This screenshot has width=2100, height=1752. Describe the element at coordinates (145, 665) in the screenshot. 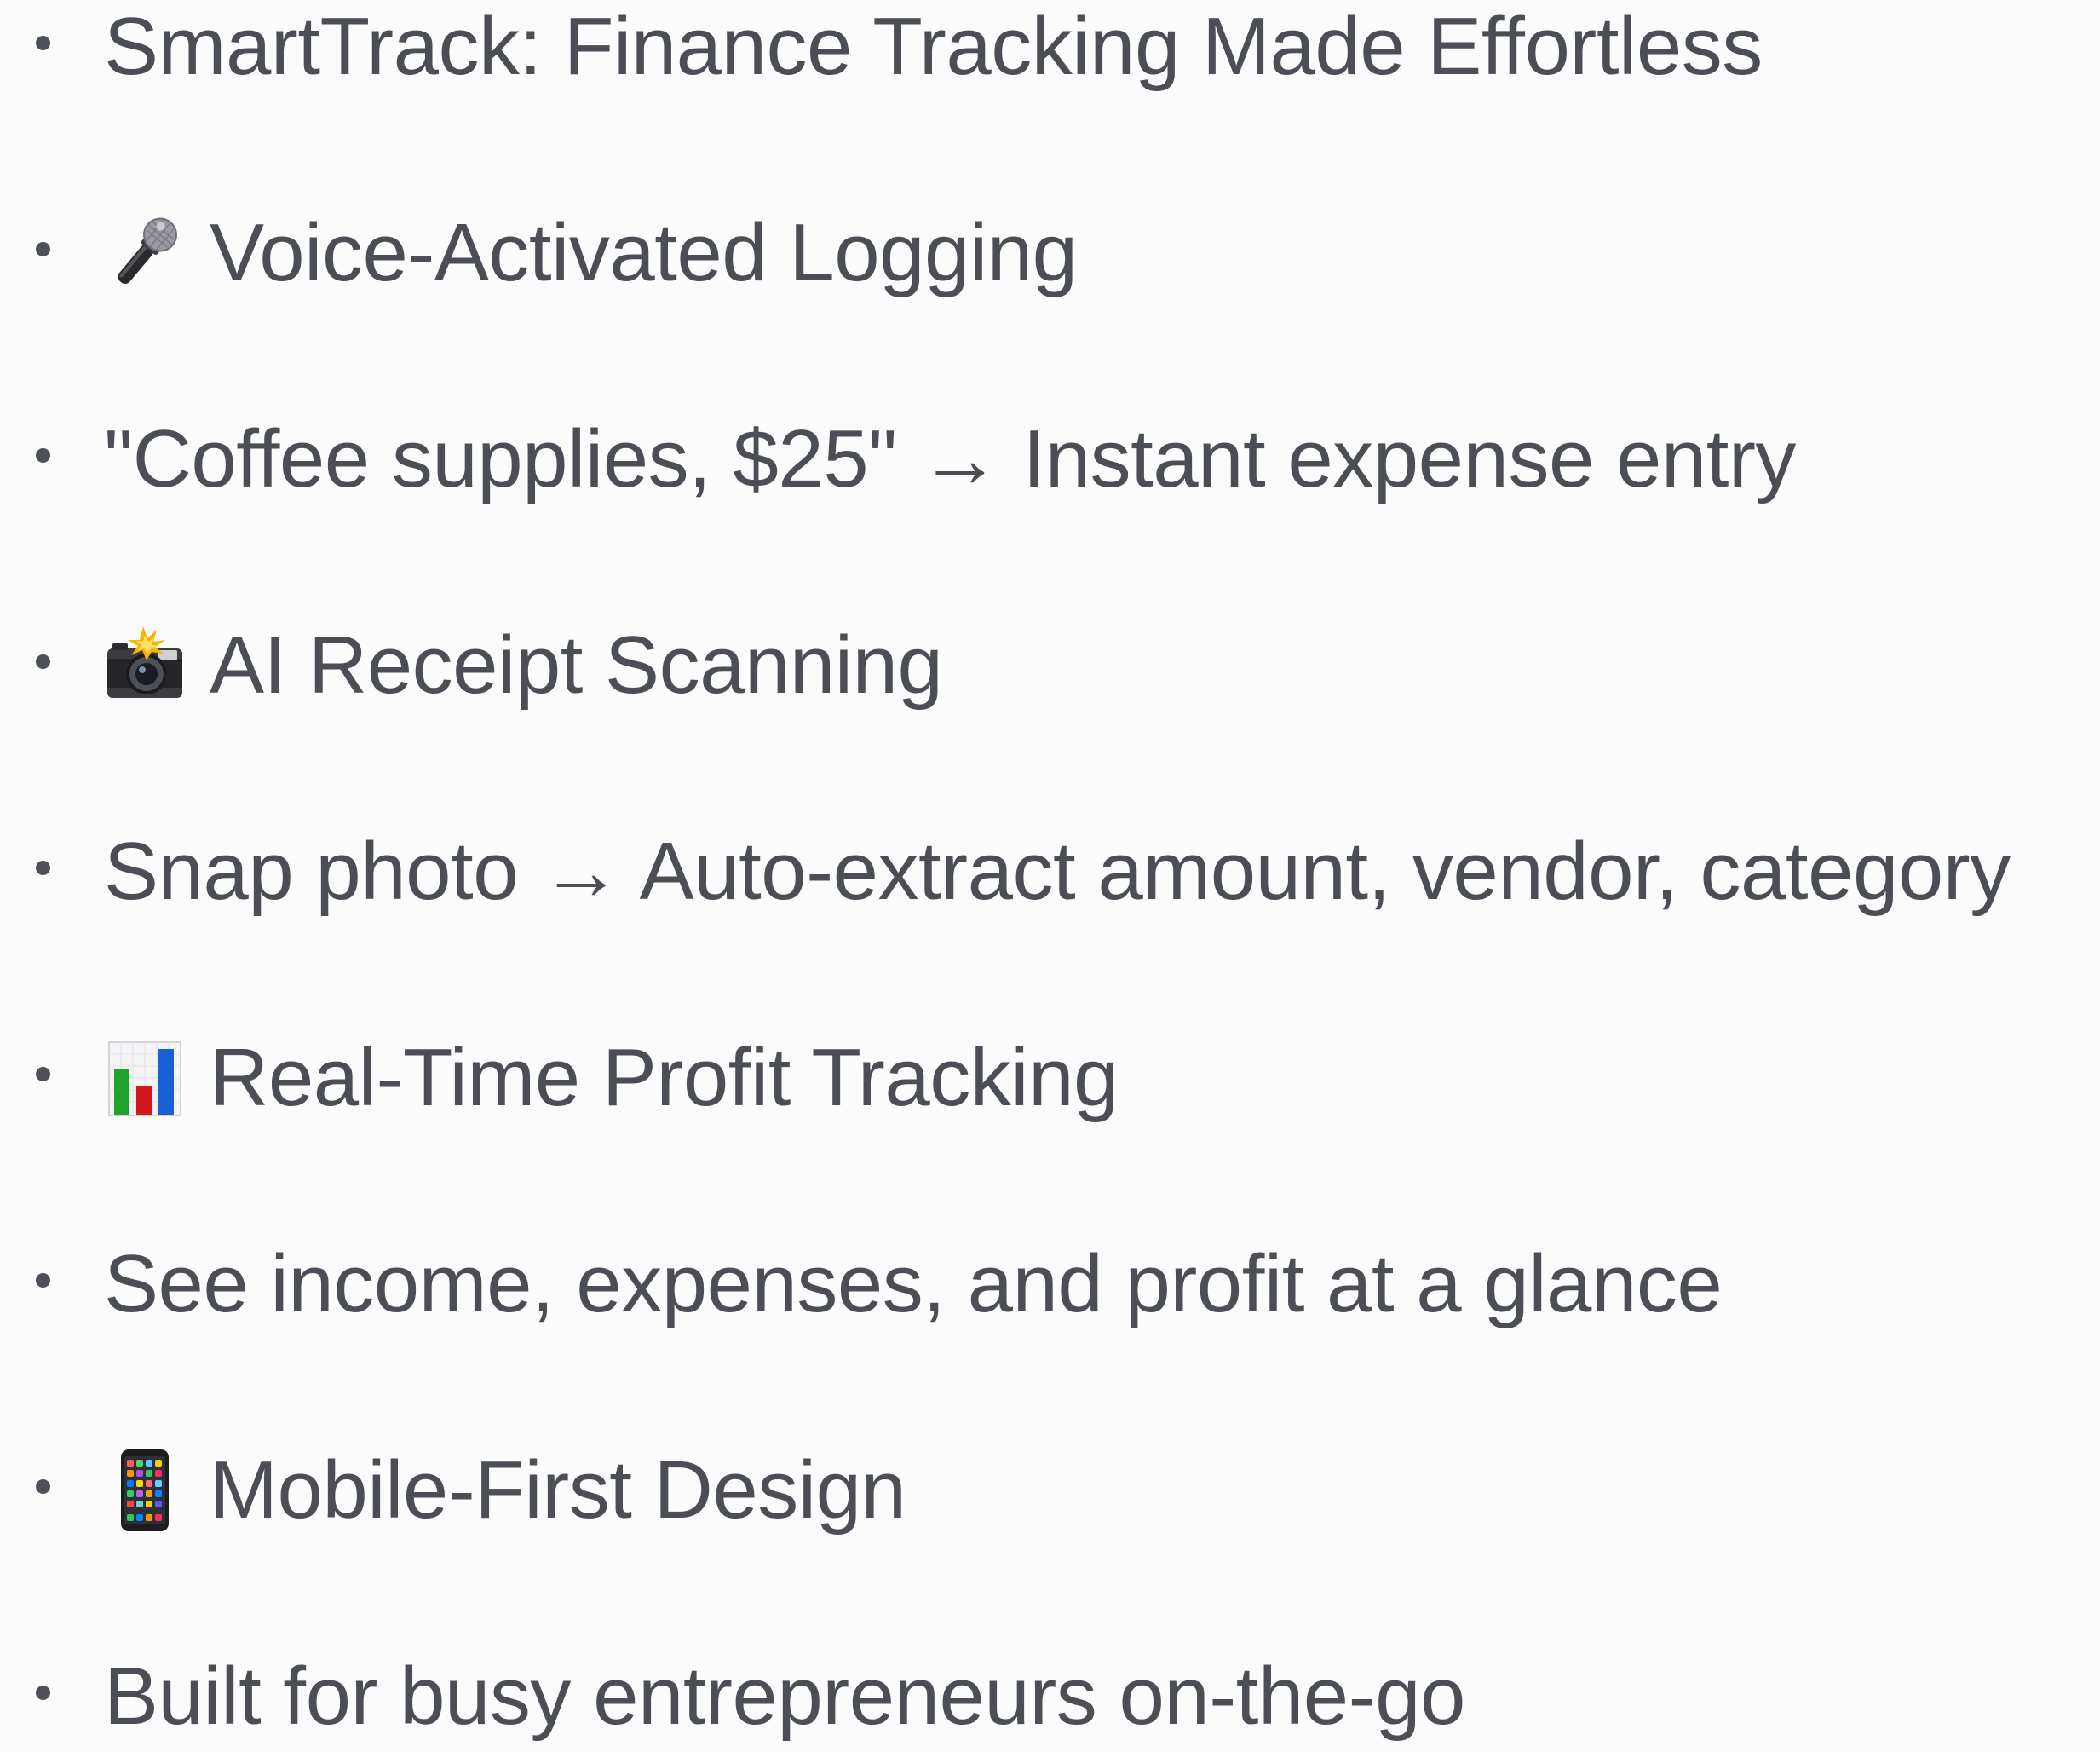

I see `camera-flash-icon` at that location.